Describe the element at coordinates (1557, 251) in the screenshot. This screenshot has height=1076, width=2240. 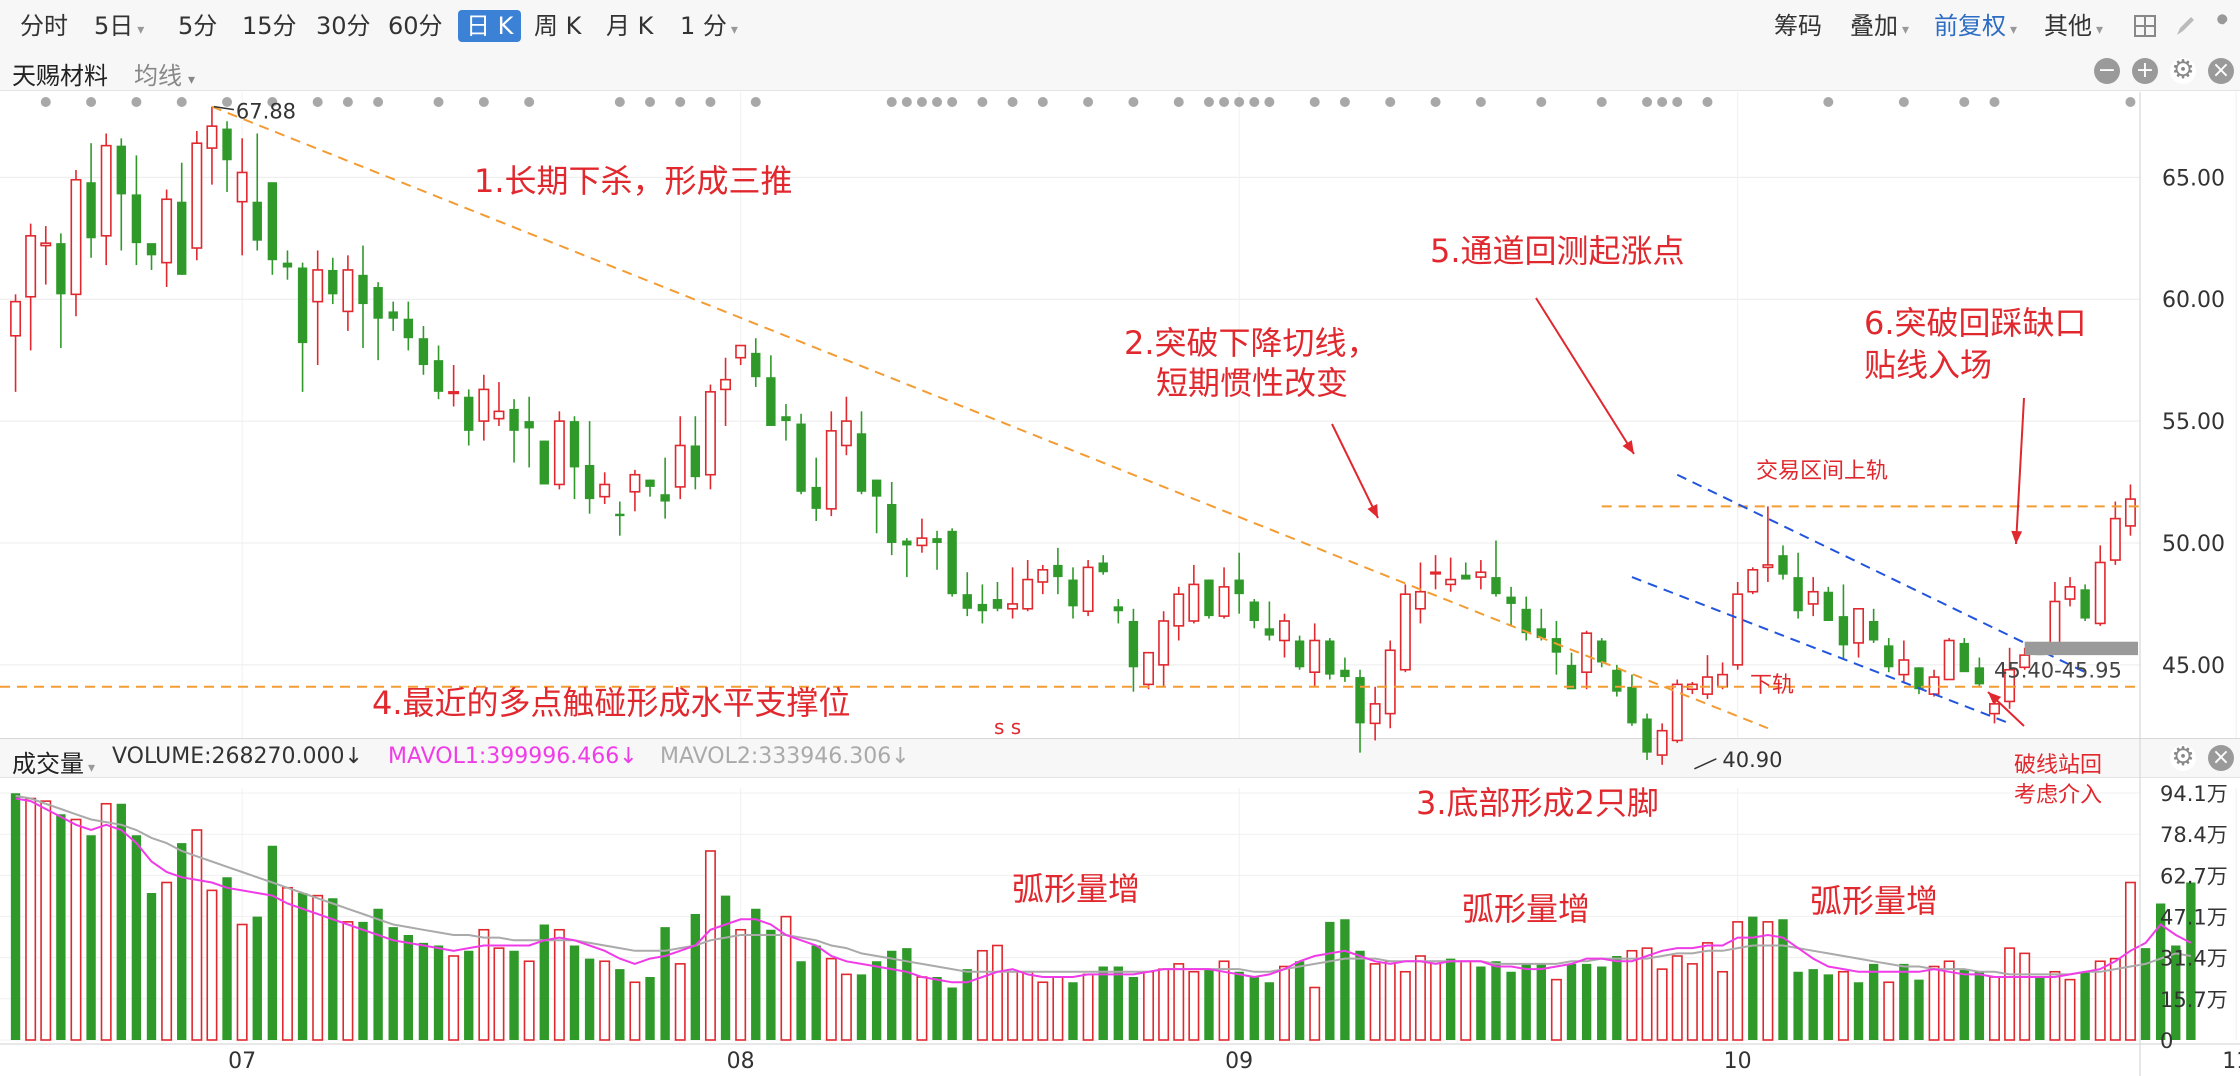
I see `annotation-5: 5.通道回测起涨点` at that location.